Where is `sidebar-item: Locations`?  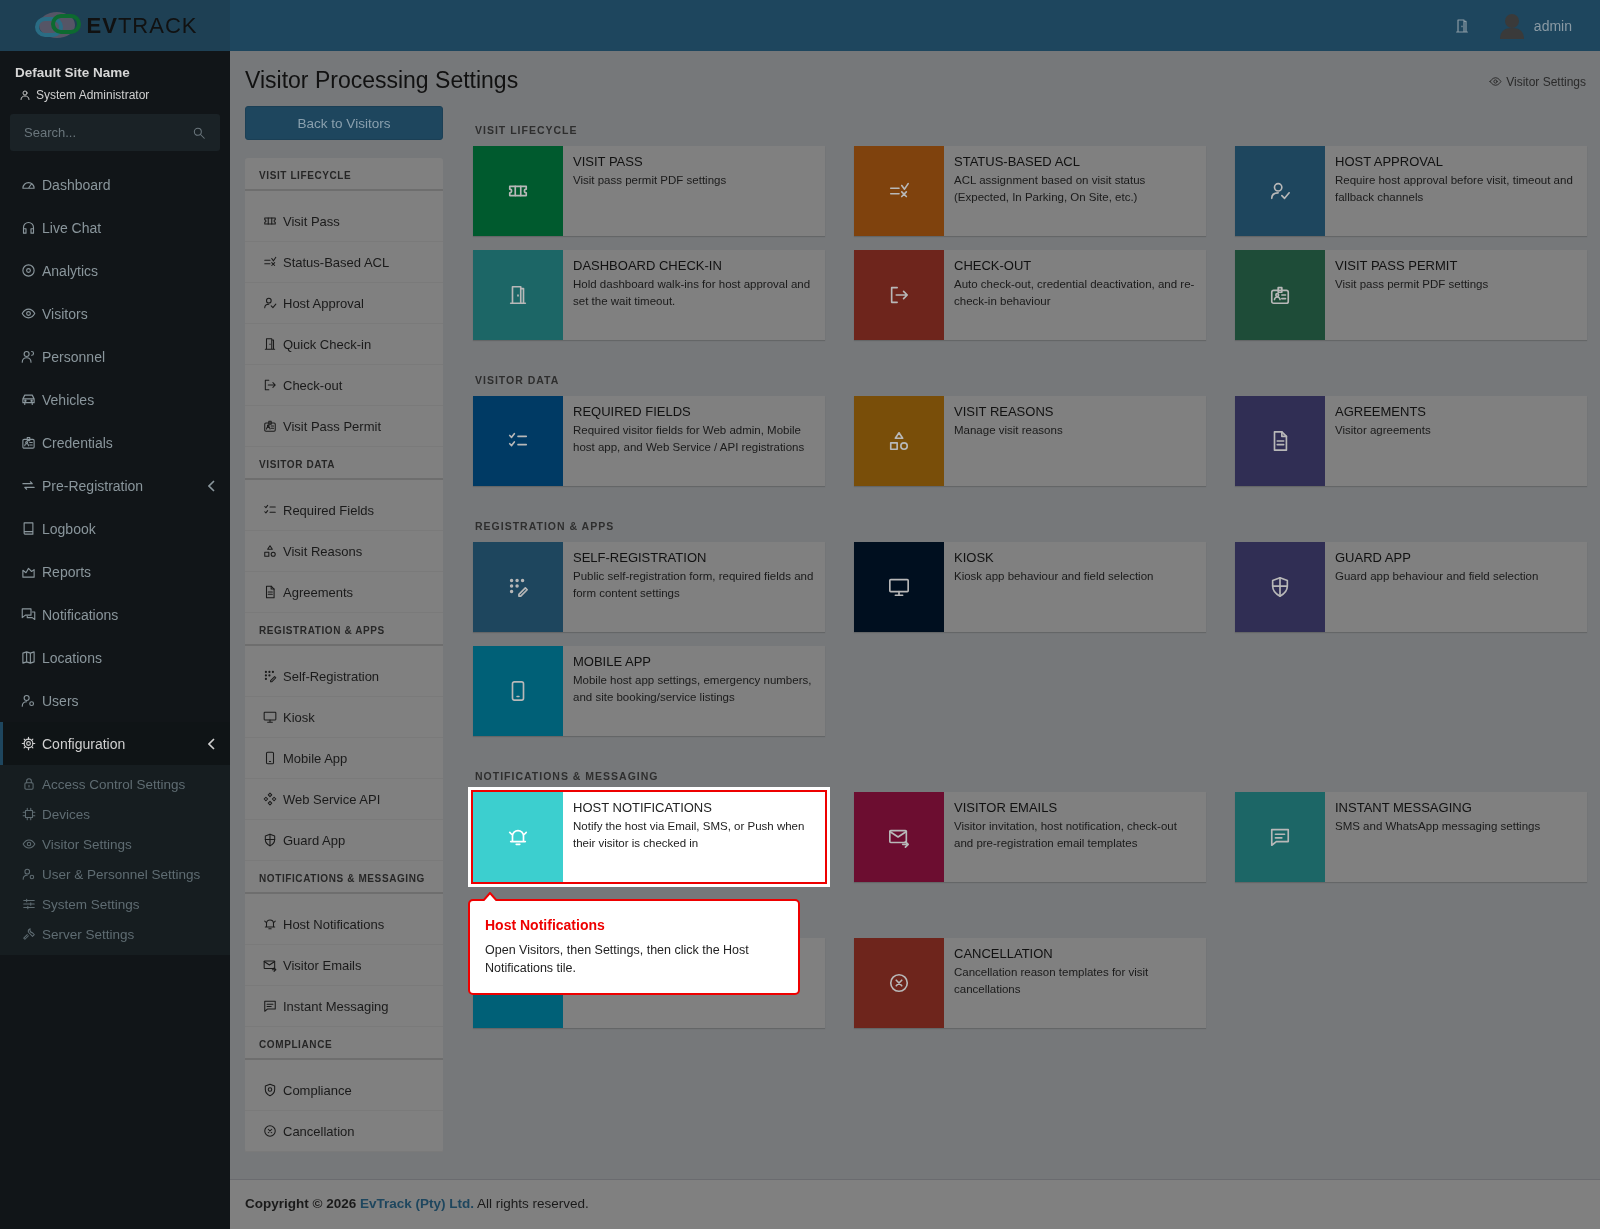 sidebar-item: Locations is located at coordinates (115, 657).